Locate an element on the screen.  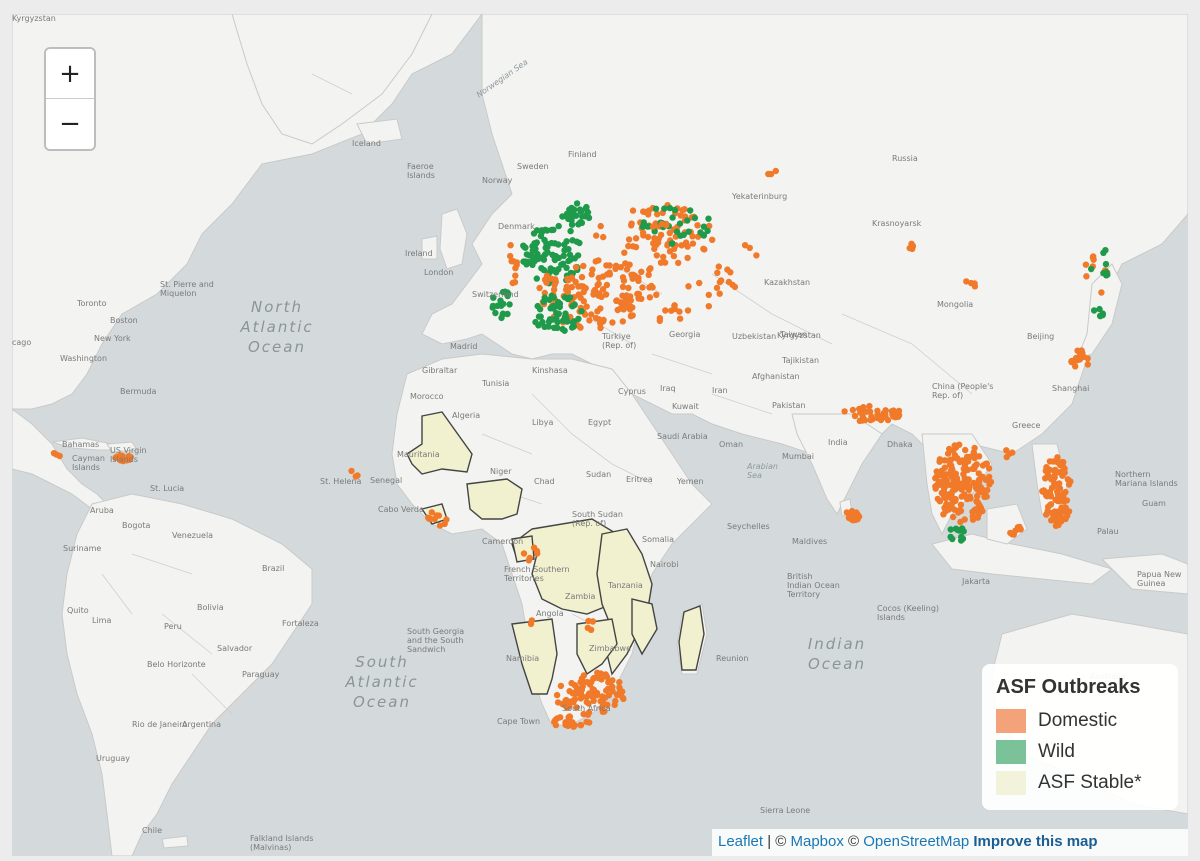
zoom-in-button: + is located at coordinates (70, 74).